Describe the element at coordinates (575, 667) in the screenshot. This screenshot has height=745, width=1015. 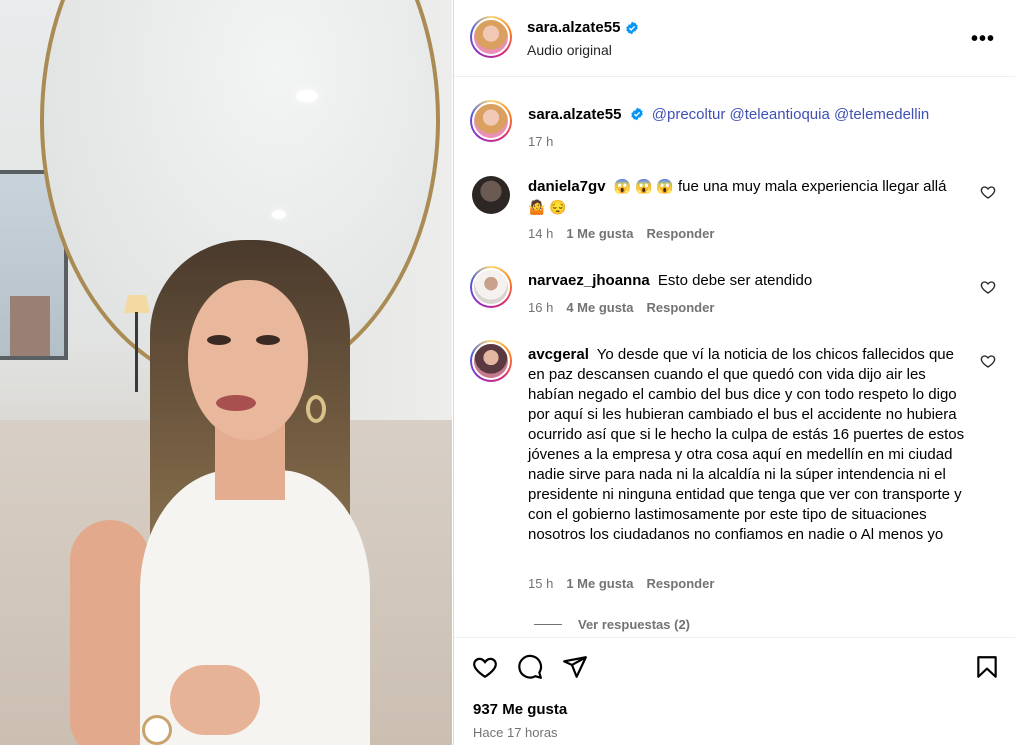
I see `share-send-icon` at that location.